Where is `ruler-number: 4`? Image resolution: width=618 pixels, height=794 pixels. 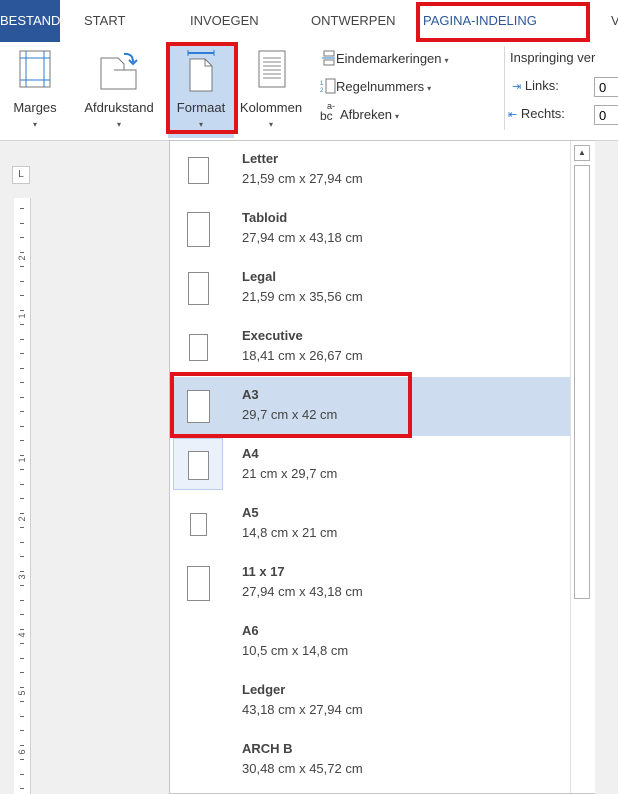
ruler-number: 4 is located at coordinates (22, 635).